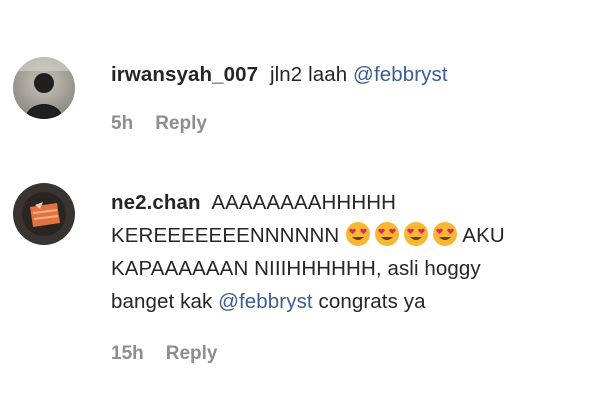  What do you see at coordinates (301, 202) in the screenshot?
I see `comment-body-line: AAAAAAAAHHHHH` at bounding box center [301, 202].